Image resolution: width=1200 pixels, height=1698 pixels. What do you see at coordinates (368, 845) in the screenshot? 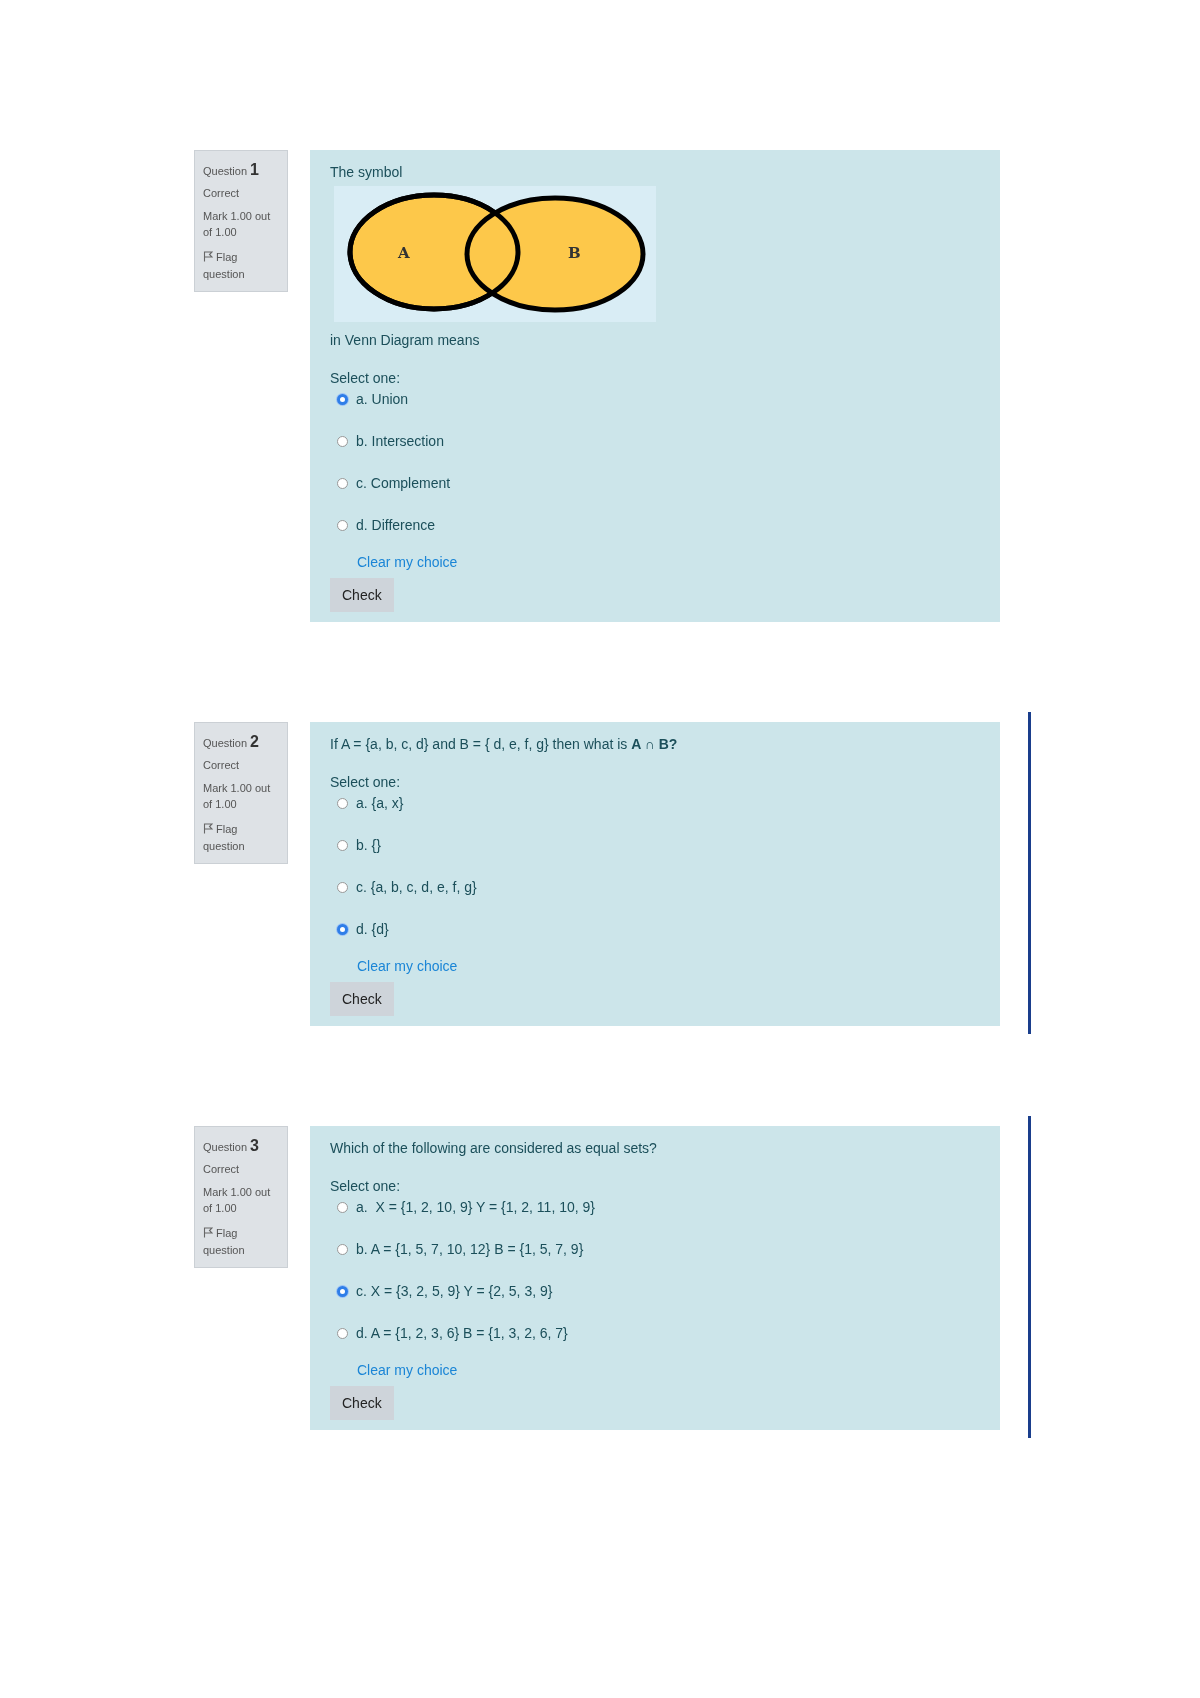
I see `answer-option: b. {}` at bounding box center [368, 845].